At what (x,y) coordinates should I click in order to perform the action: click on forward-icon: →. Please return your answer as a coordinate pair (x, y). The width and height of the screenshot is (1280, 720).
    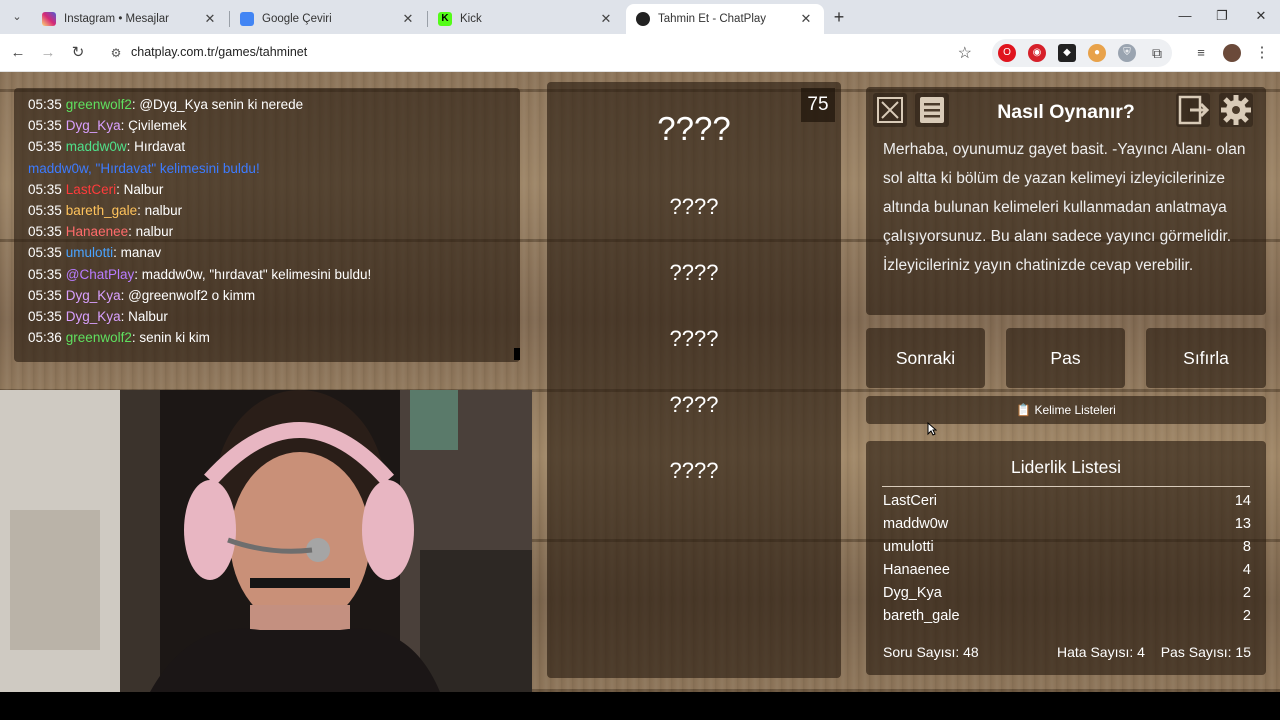
    Looking at the image, I should click on (48, 53).